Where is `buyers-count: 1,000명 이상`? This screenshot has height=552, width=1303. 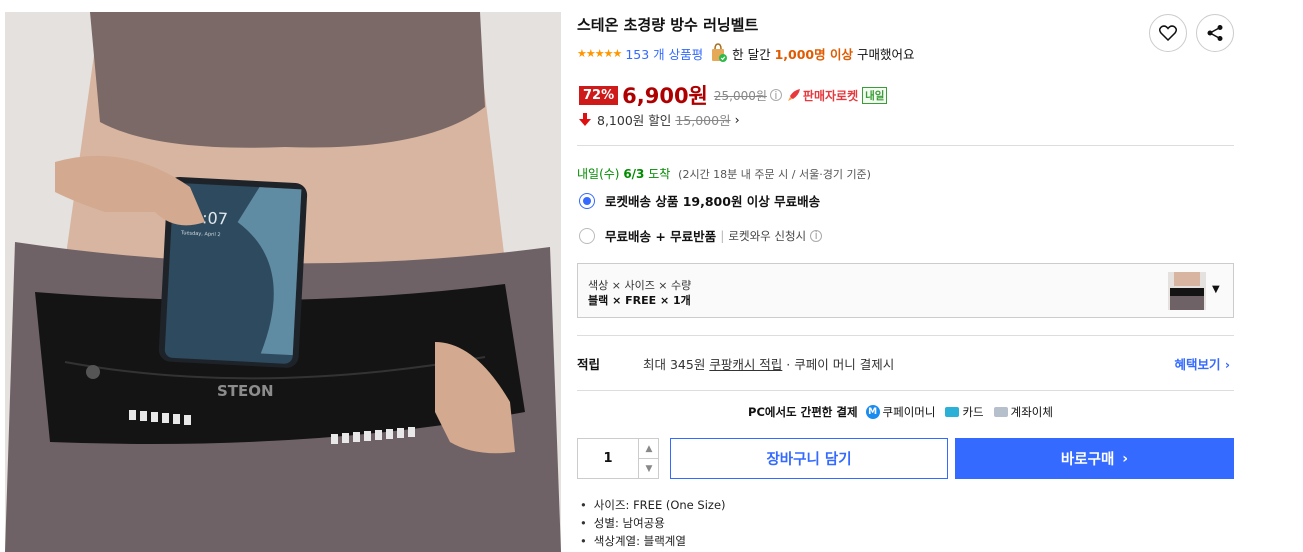
buyers-count: 1,000명 이상 is located at coordinates (813, 54).